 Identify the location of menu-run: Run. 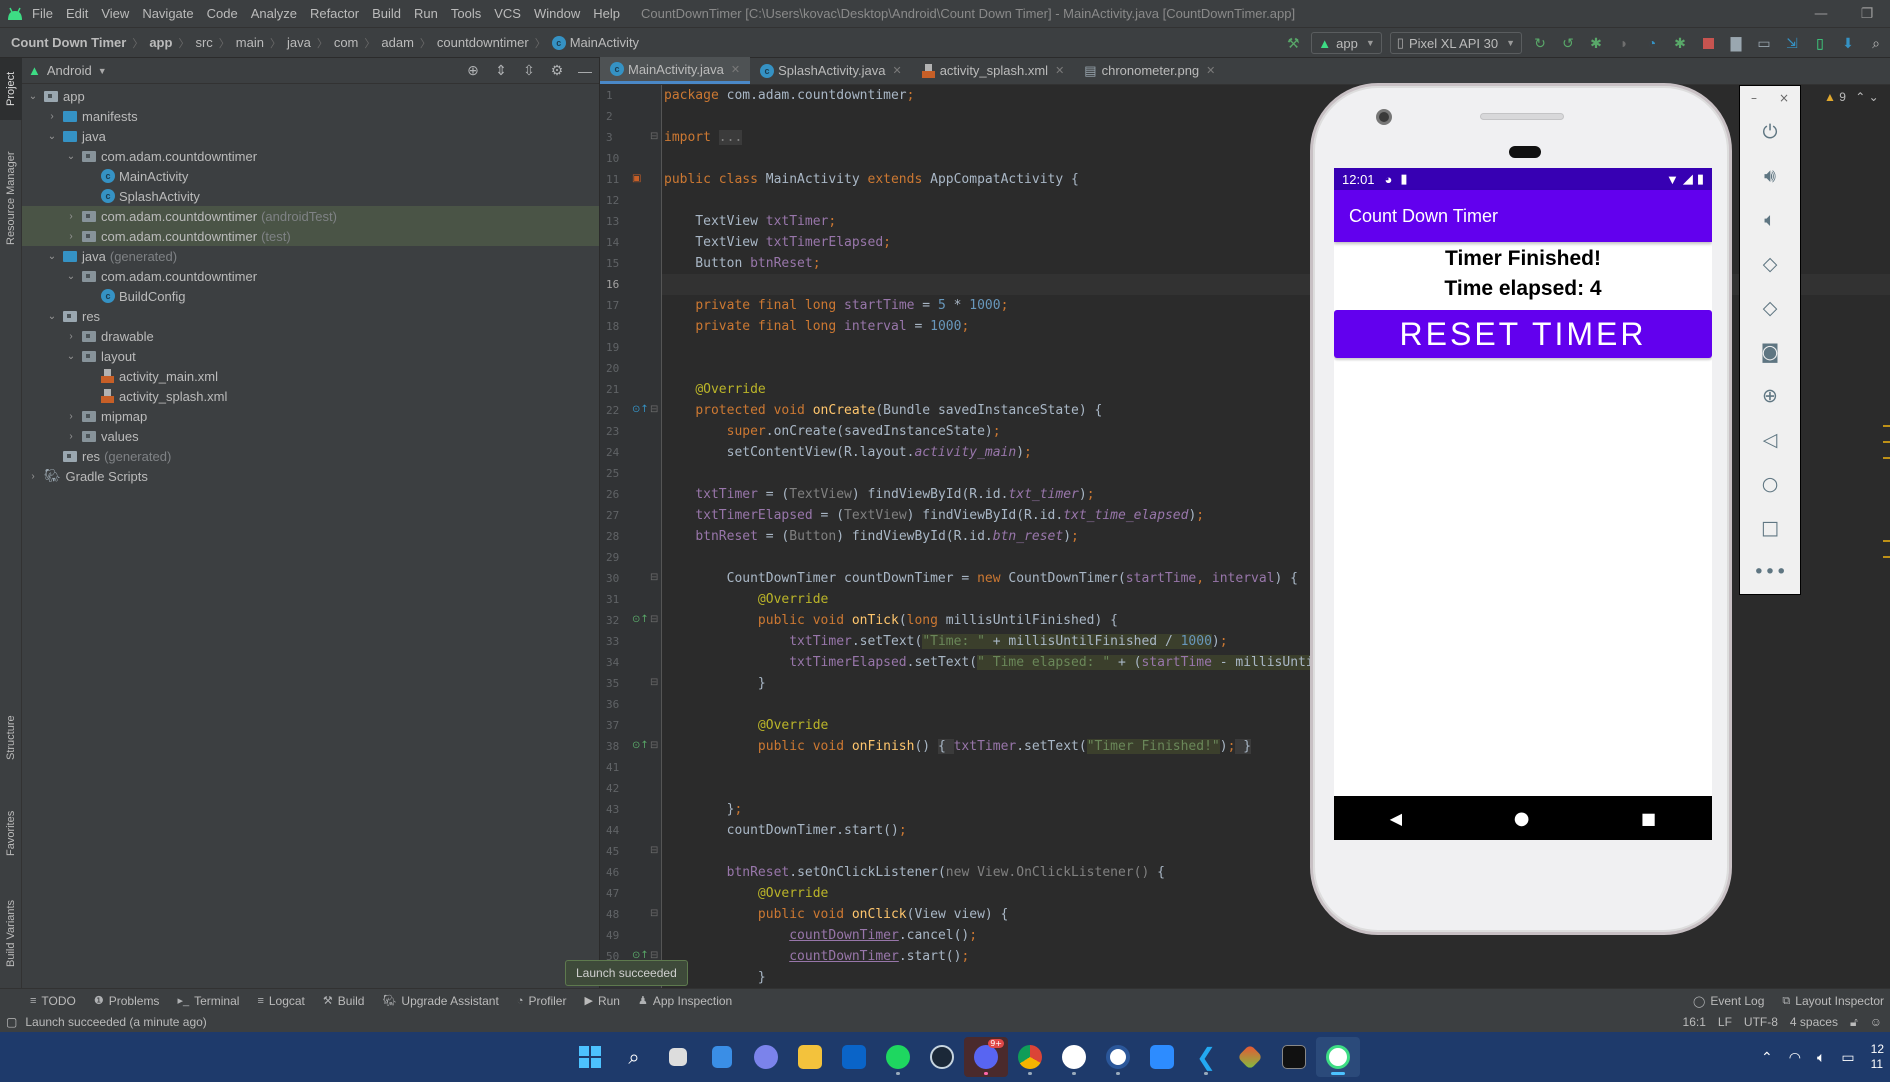
(426, 13).